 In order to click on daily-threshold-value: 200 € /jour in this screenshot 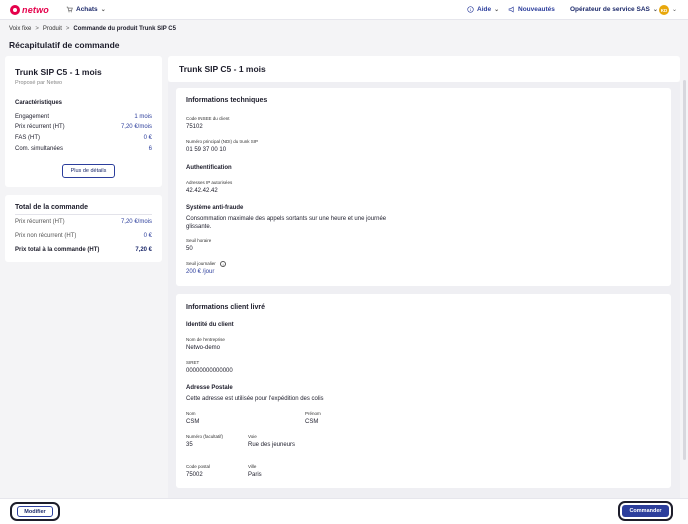, I will do `click(200, 272)`.